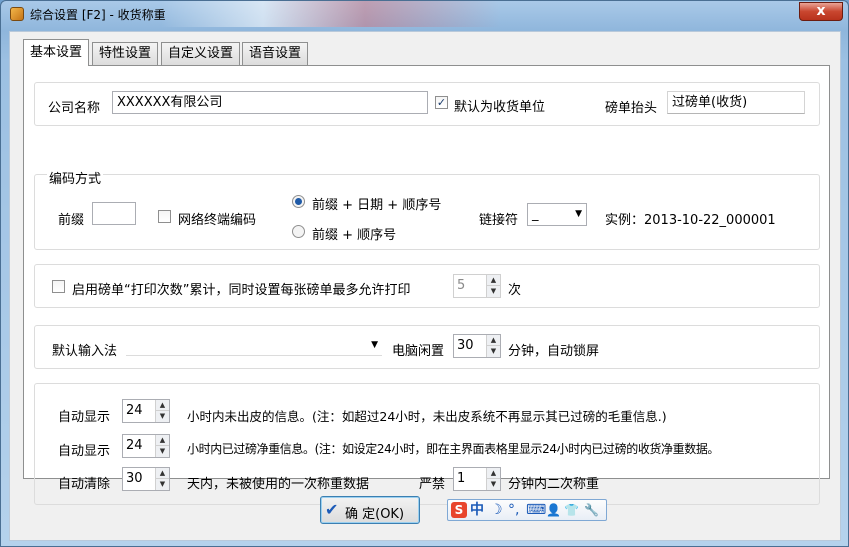 This screenshot has height=547, width=849. What do you see at coordinates (496, 510) in the screenshot?
I see `moon-icon: ☽` at bounding box center [496, 510].